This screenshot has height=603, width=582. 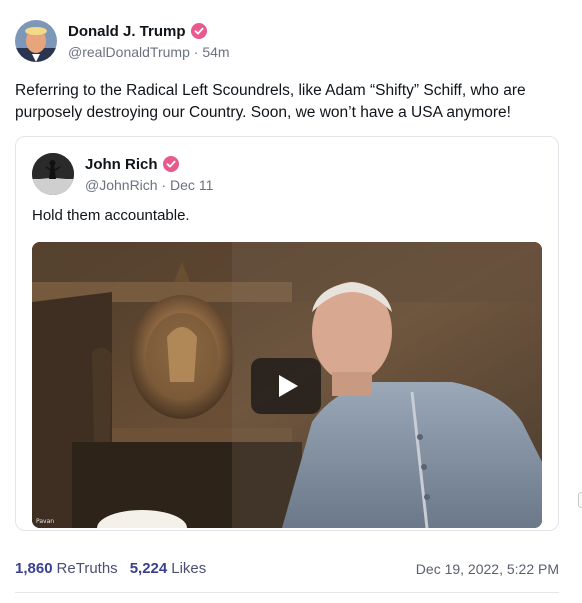 What do you see at coordinates (287, 592) in the screenshot?
I see `divider` at bounding box center [287, 592].